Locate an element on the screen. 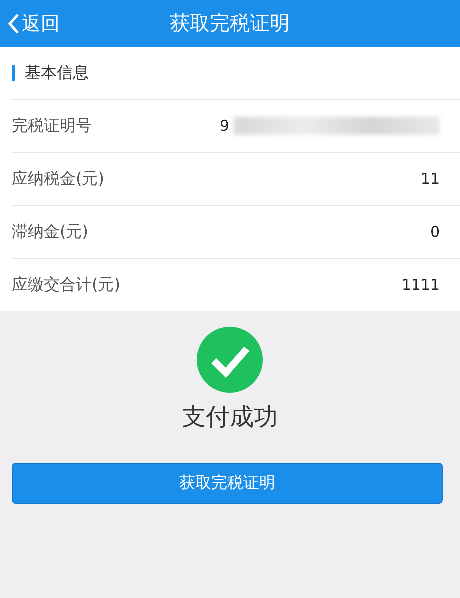 This screenshot has width=460, height=598. field-value: 0 is located at coordinates (435, 232).